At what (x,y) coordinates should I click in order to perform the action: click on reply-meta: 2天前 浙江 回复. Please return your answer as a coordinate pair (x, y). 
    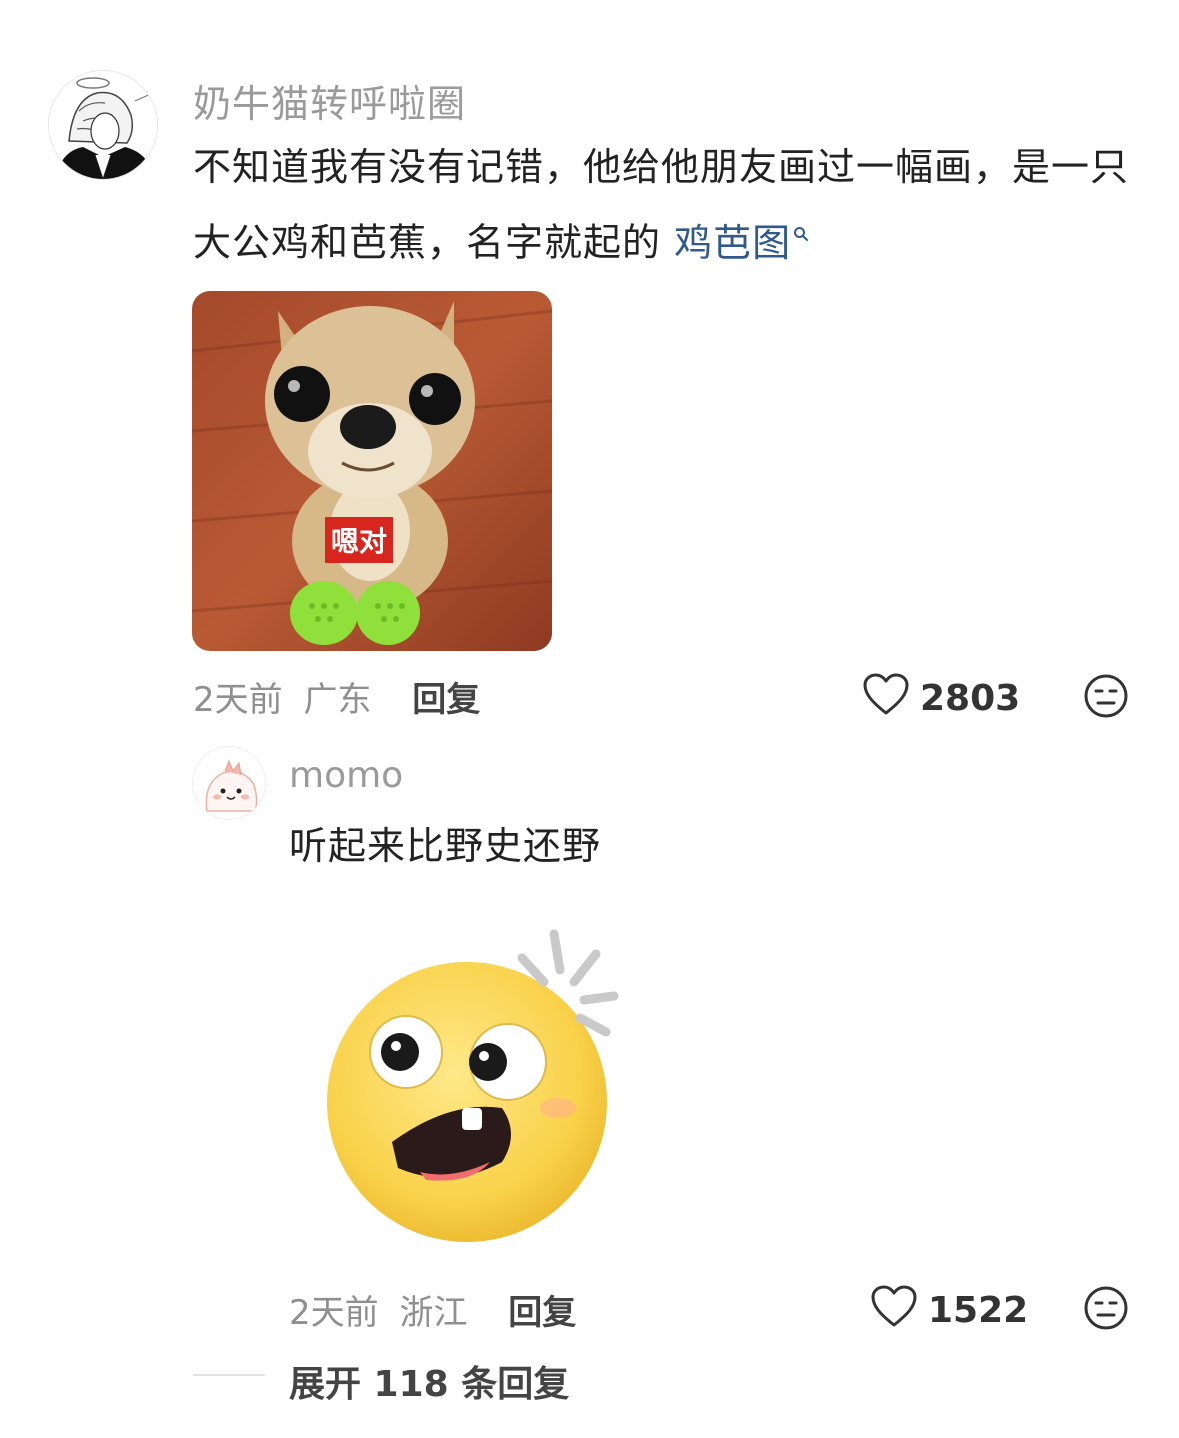
    Looking at the image, I should click on (432, 1309).